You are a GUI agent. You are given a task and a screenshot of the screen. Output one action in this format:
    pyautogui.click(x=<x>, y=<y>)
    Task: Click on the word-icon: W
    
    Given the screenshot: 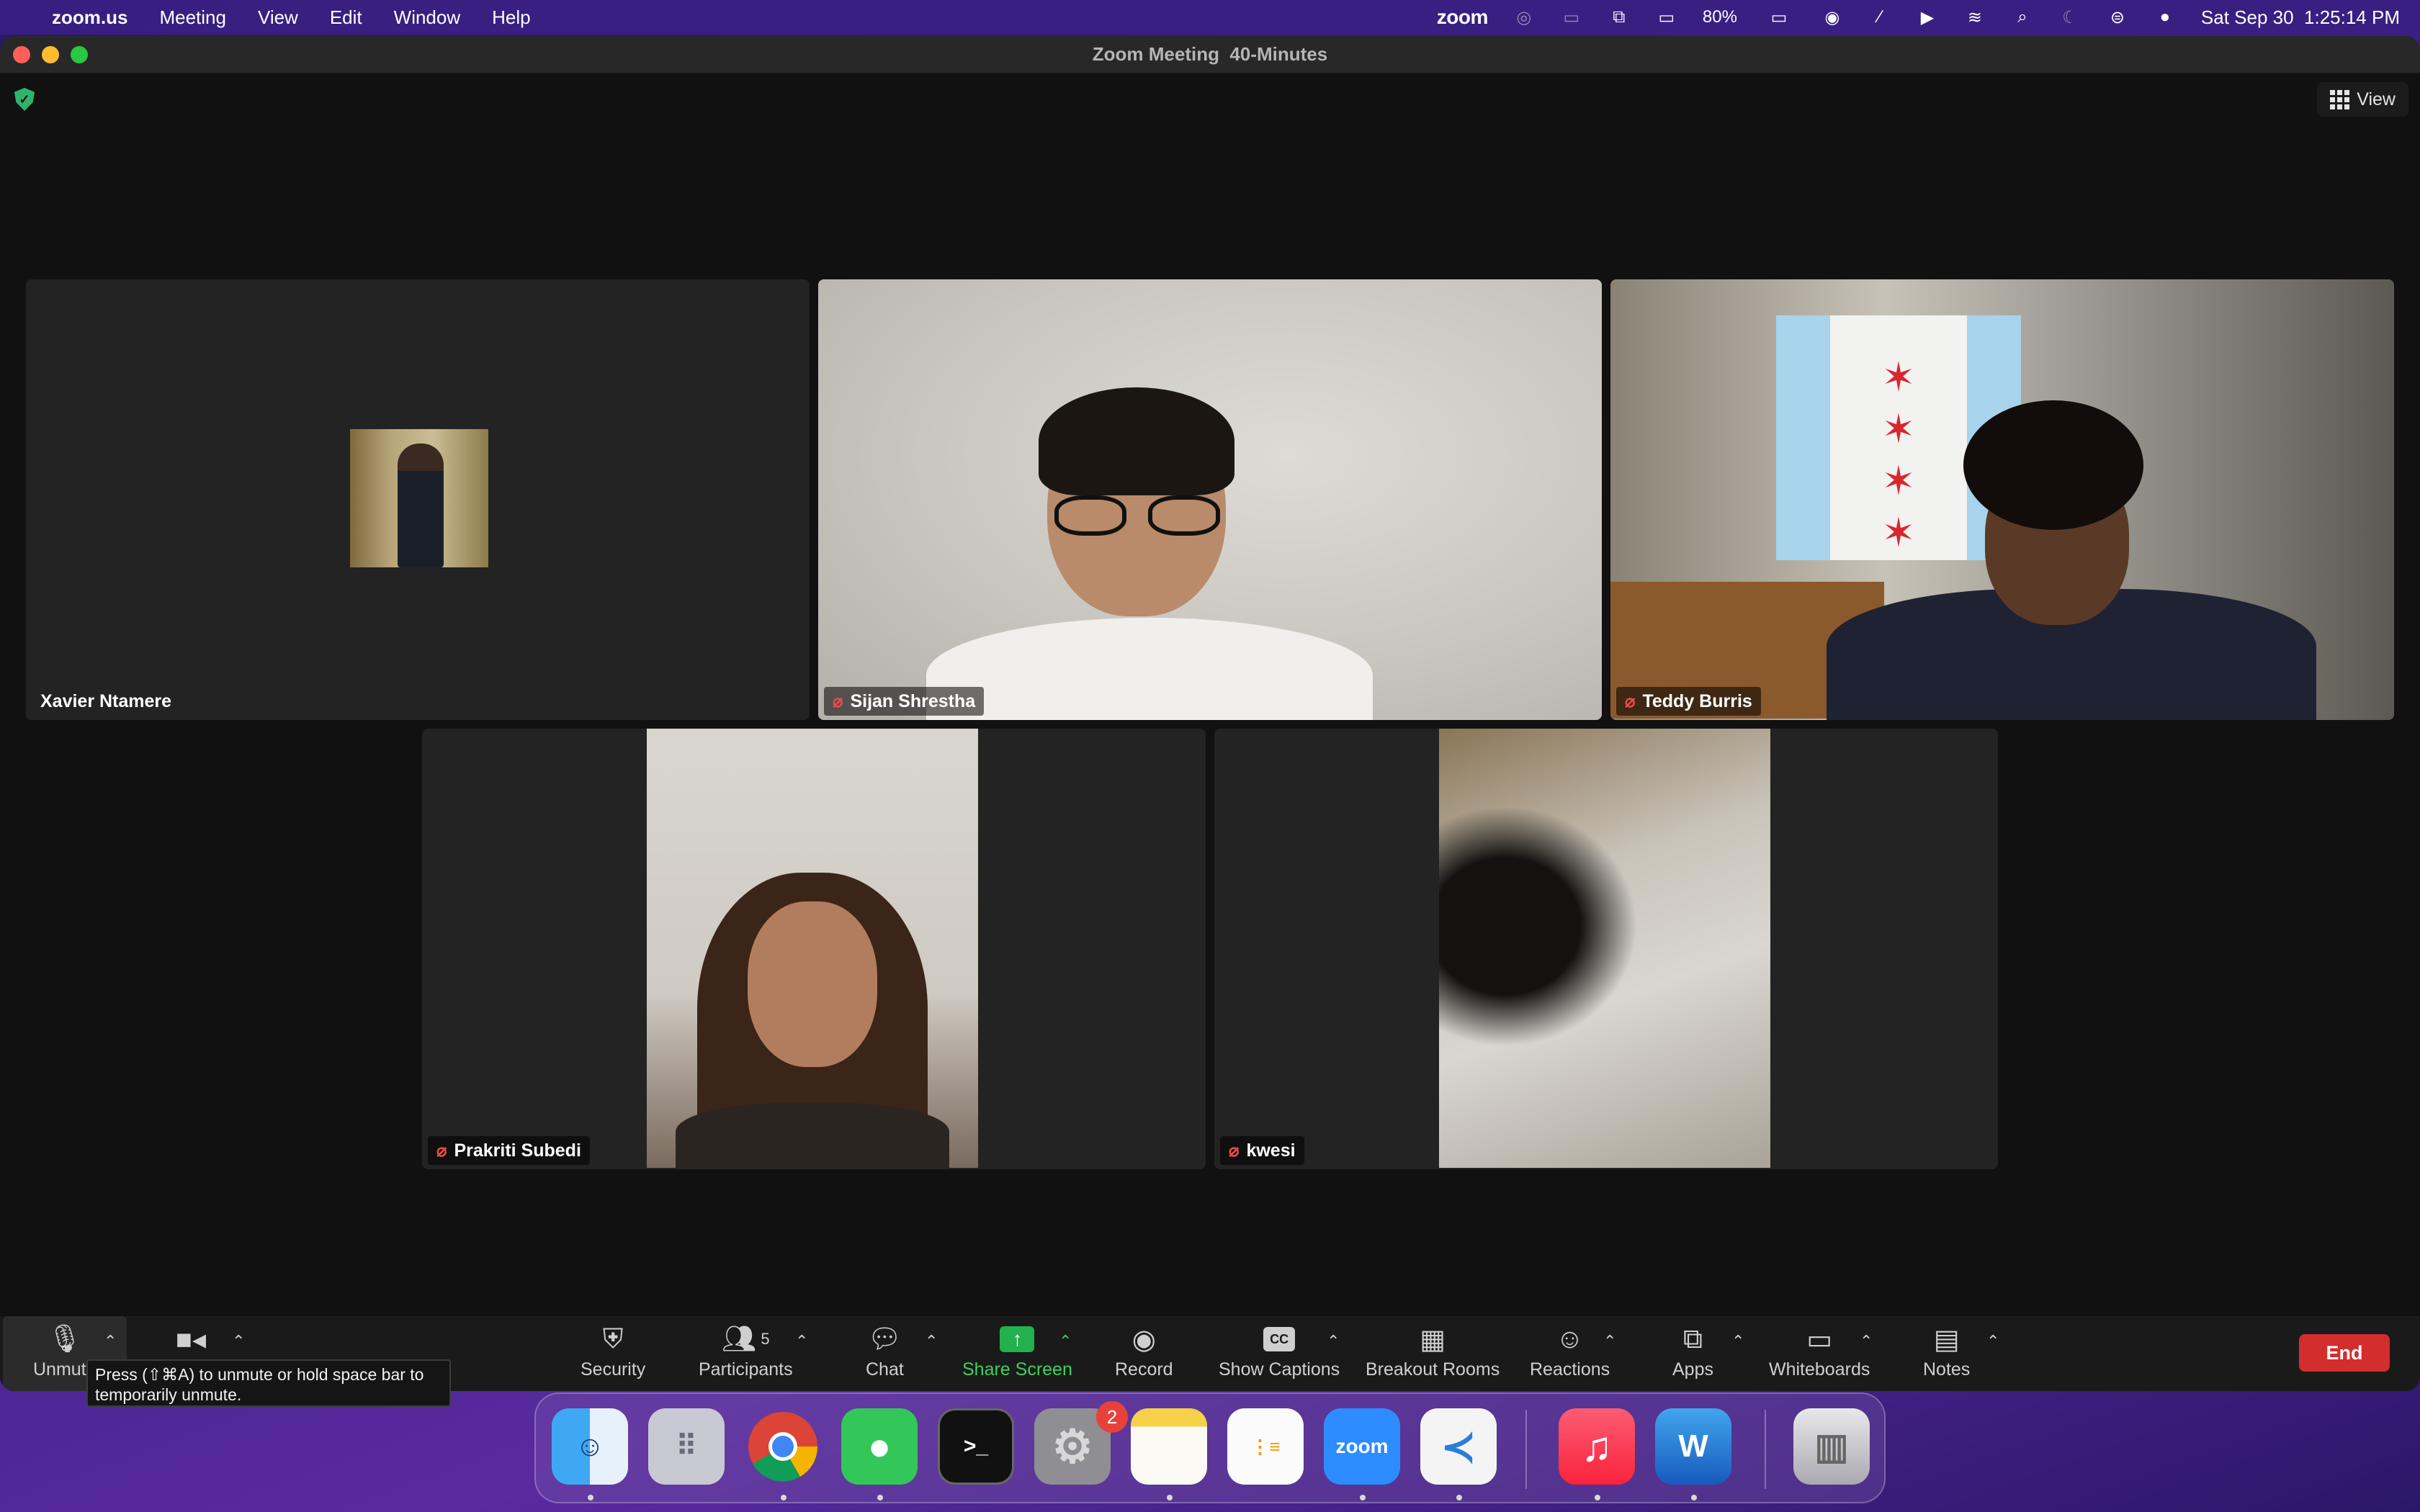 What is the action you would take?
    pyautogui.click(x=1693, y=1446)
    